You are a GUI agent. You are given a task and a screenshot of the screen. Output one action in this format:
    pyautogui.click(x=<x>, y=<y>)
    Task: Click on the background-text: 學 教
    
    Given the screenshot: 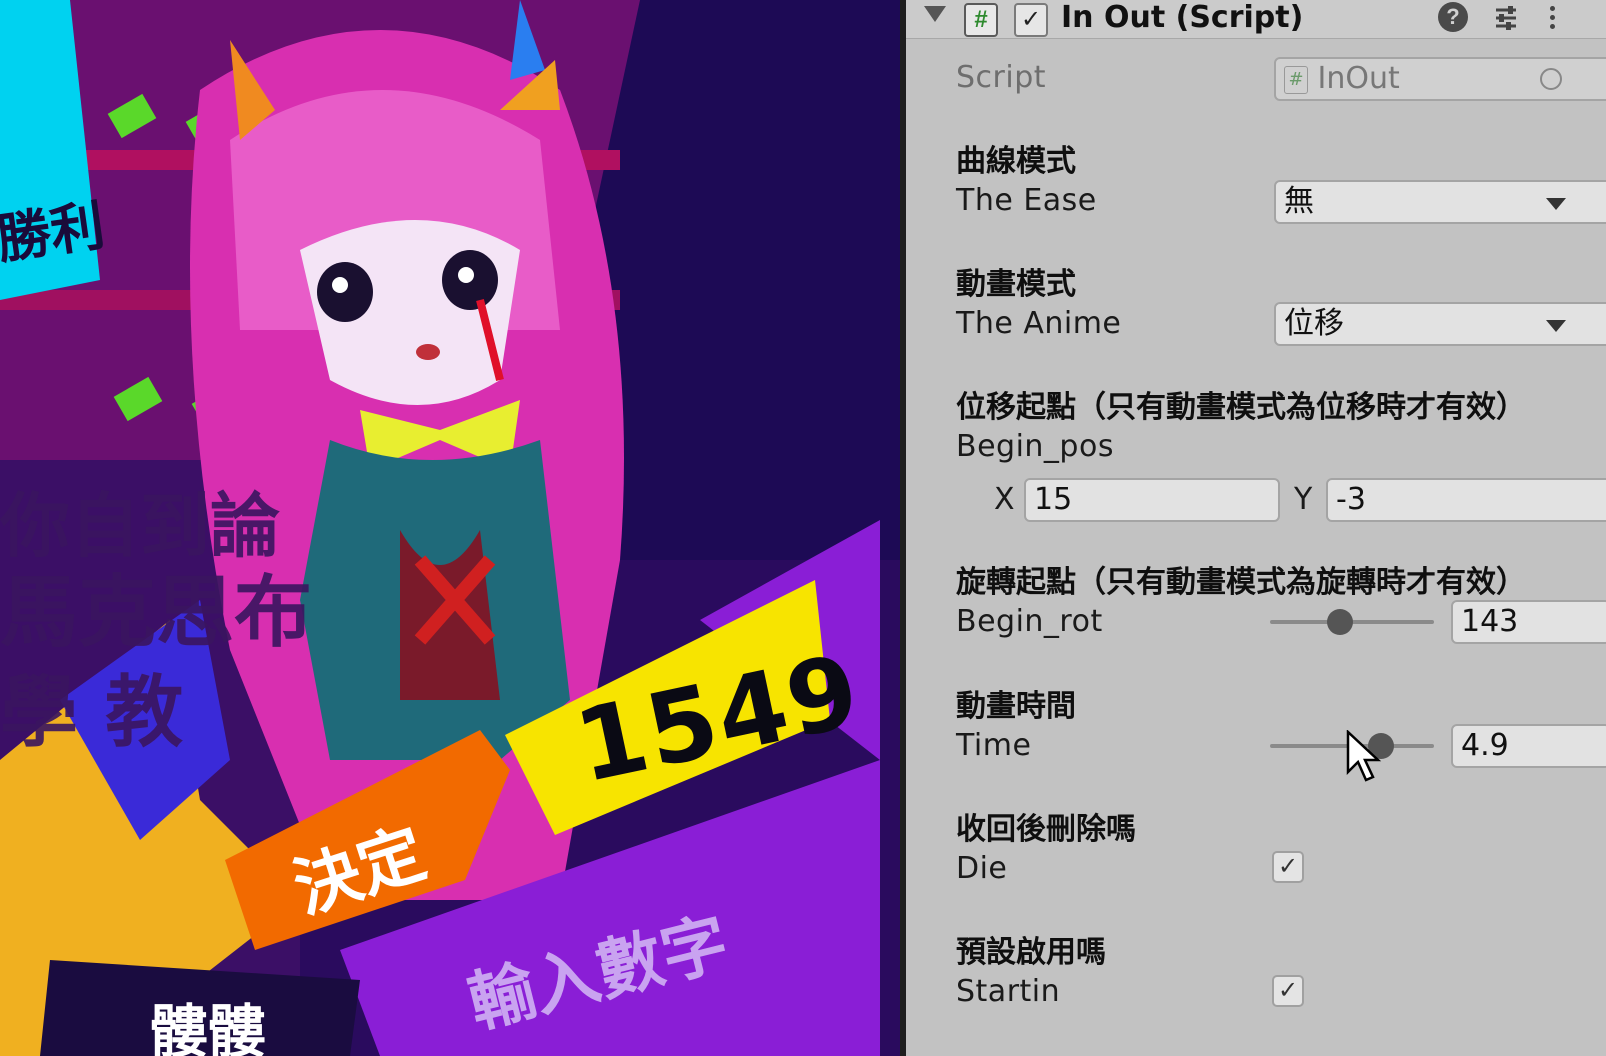 What is the action you would take?
    pyautogui.click(x=92, y=713)
    